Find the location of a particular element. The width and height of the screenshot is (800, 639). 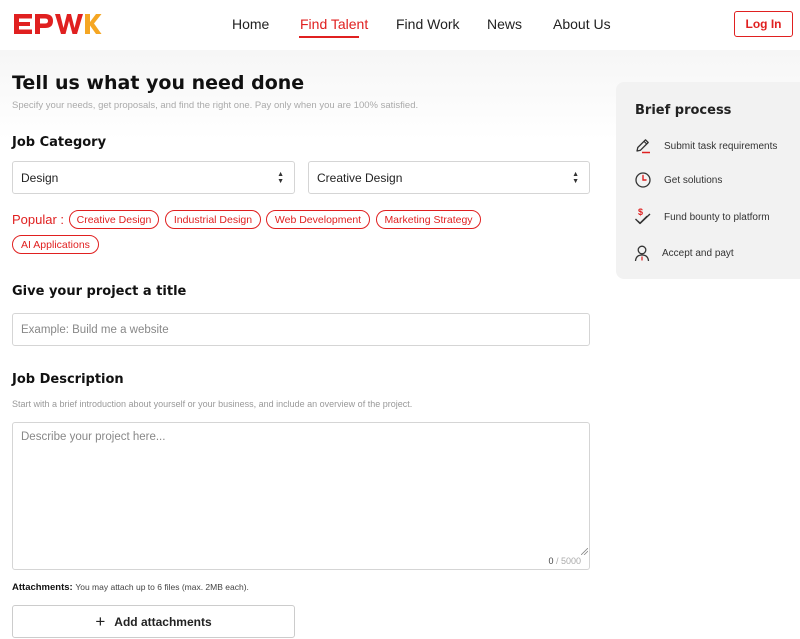

process-step-label: Fund bounty to platform is located at coordinates (717, 217).